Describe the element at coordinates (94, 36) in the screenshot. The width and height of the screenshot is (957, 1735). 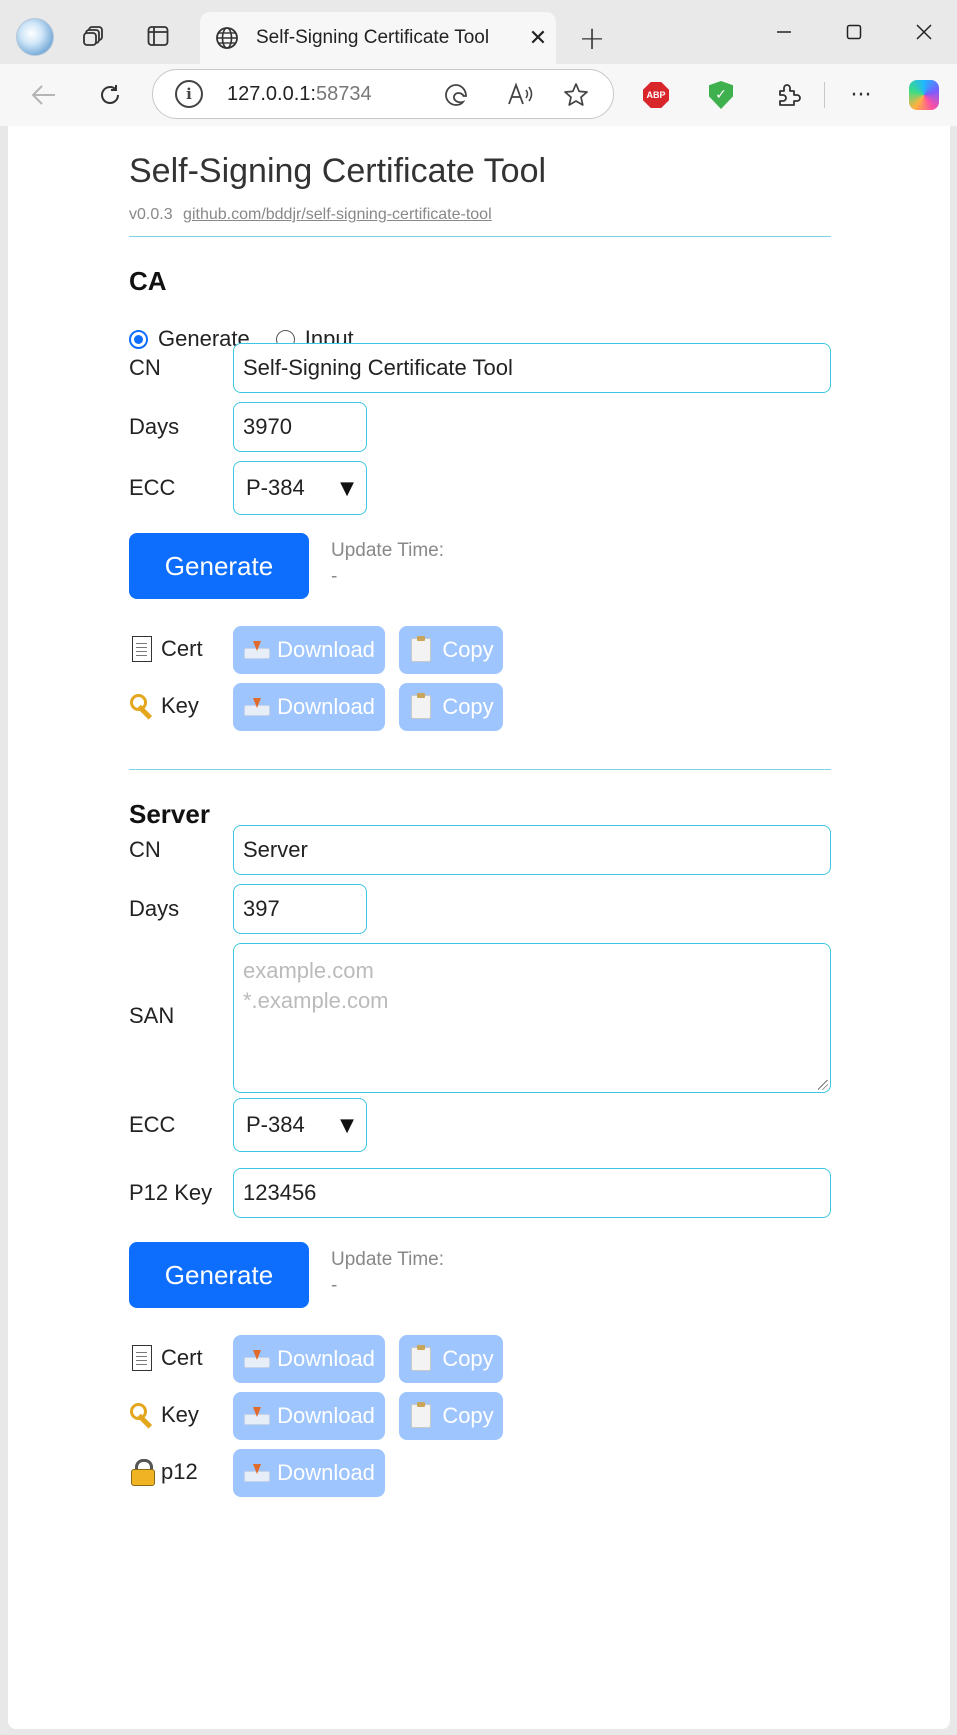
I see `workspaces-icon` at that location.